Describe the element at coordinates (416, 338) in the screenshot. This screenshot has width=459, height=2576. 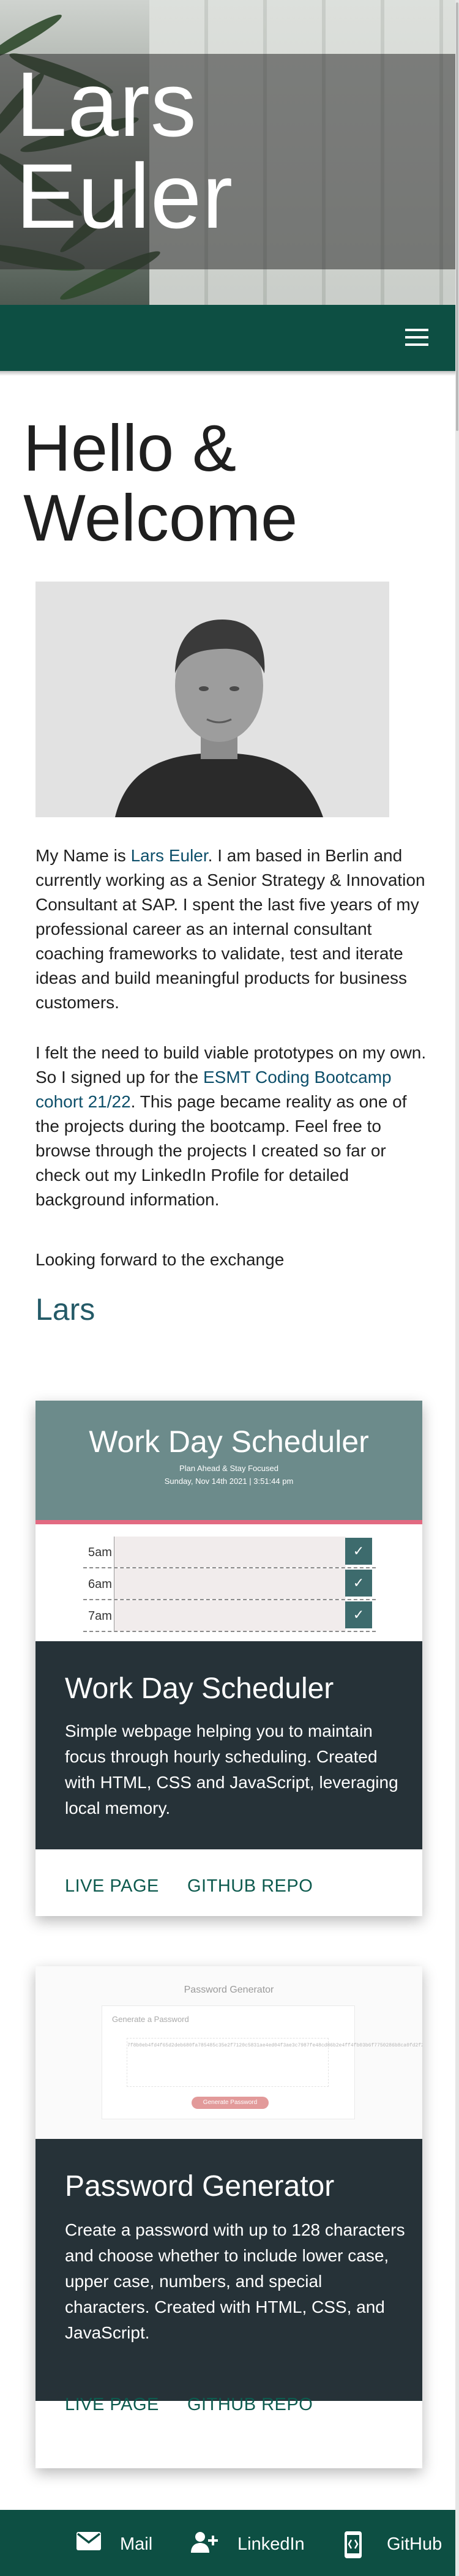
I see `hamburger-menu-icon` at that location.